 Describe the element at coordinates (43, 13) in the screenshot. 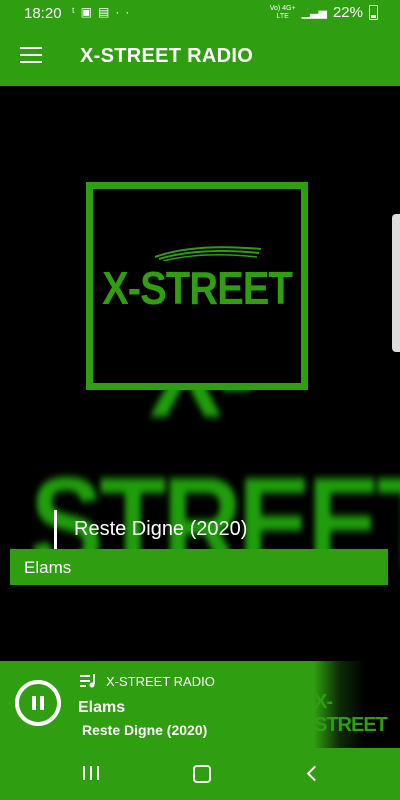

I see `status-time: 18:20` at that location.